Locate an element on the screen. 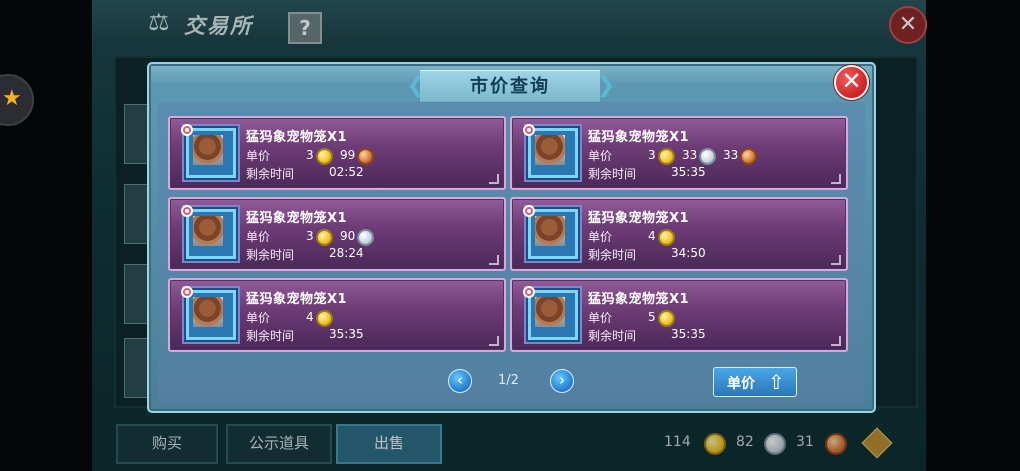 The image size is (1020, 471). market-listing: 猛犸象宠物笼X1 单价剩余时间 3 90 28:24 is located at coordinates (337, 234).